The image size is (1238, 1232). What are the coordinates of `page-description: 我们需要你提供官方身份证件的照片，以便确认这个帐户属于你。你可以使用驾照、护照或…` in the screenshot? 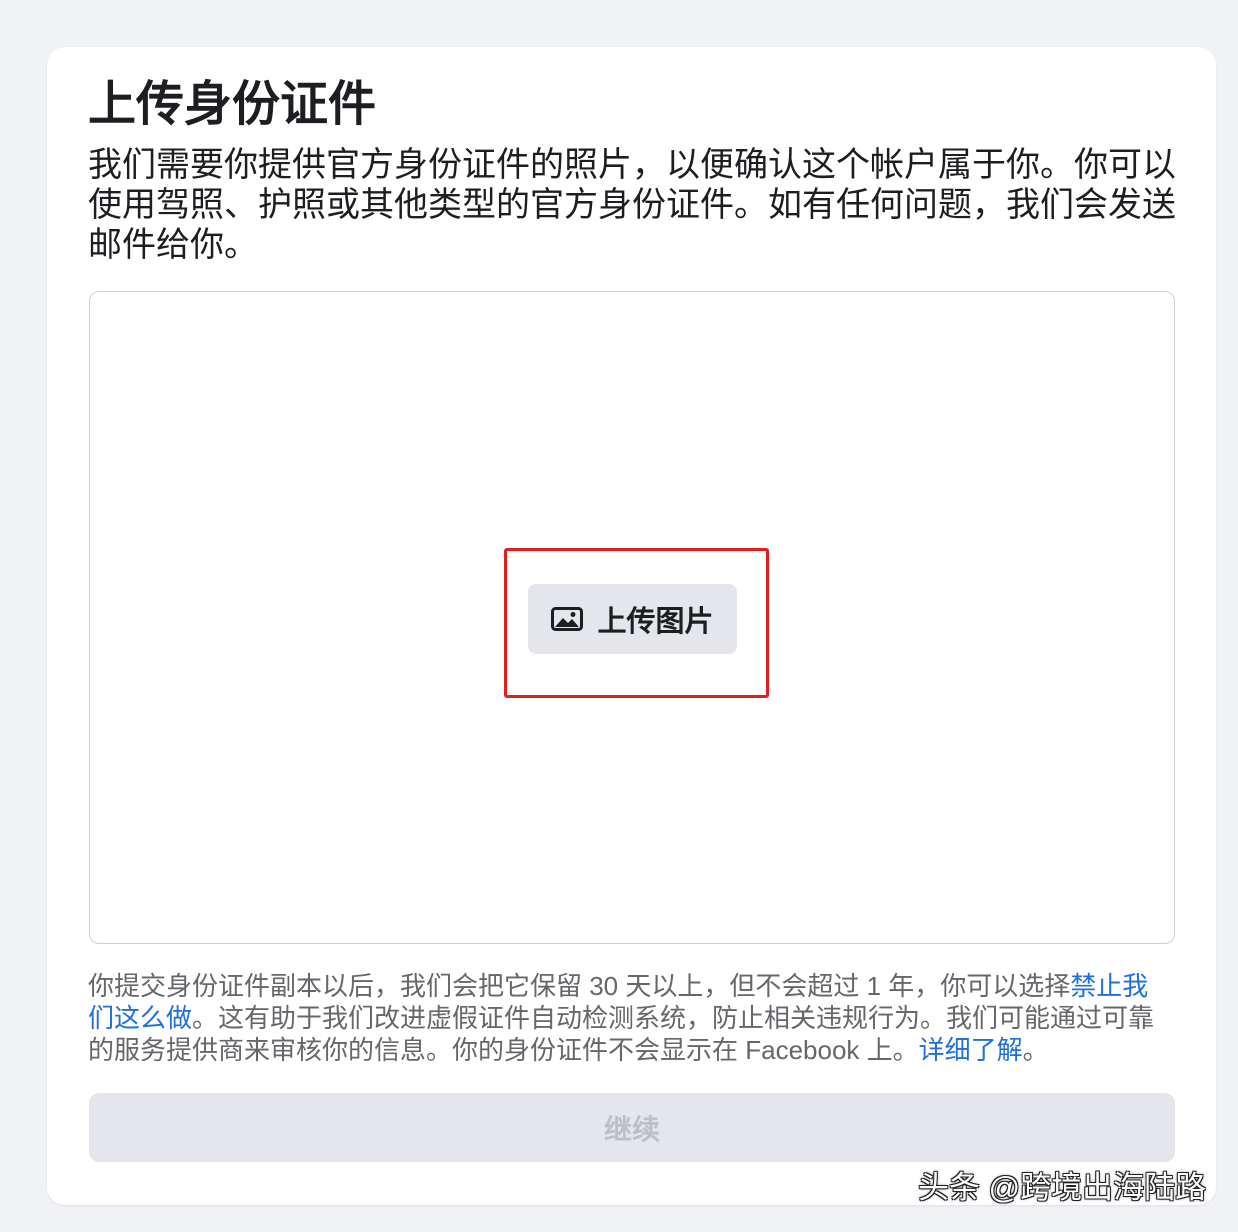 It's located at (632, 205).